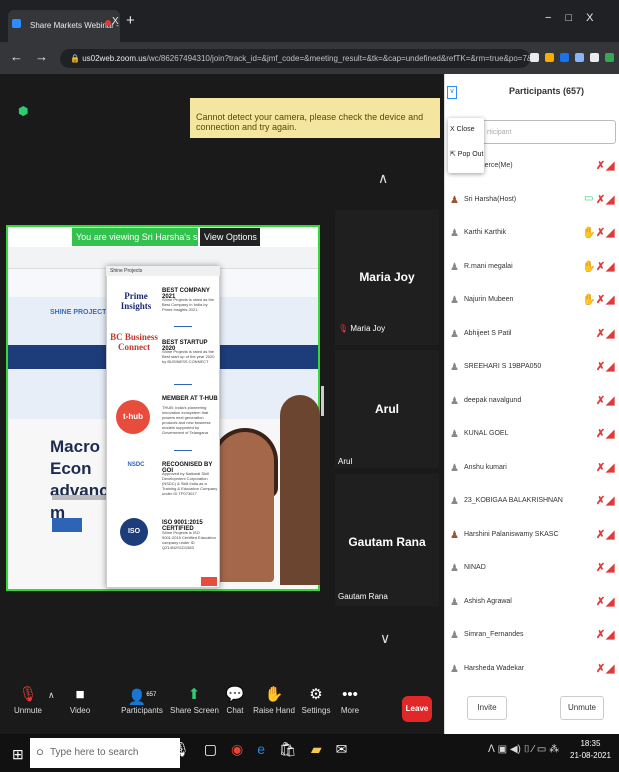 The width and height of the screenshot is (619, 772). What do you see at coordinates (261, 749) in the screenshot?
I see `edge-icon: e` at bounding box center [261, 749].